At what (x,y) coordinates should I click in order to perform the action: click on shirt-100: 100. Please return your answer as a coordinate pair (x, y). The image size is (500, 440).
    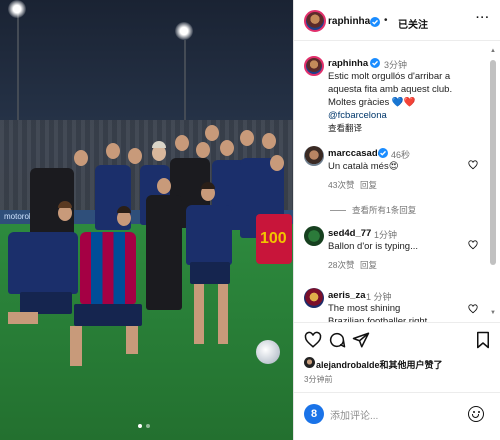
    Looking at the image, I should click on (274, 239).